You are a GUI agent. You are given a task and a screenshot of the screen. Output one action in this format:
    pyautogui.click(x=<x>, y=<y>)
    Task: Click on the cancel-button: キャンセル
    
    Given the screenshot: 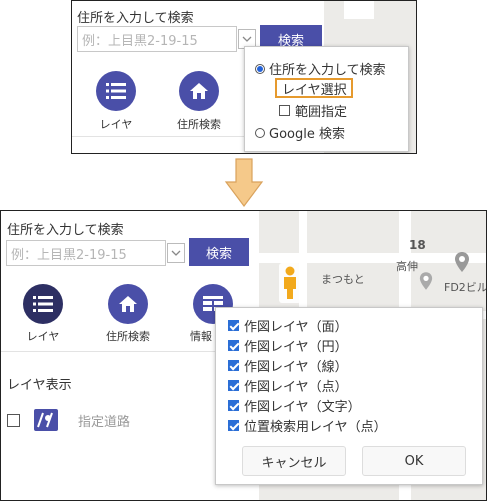 What is the action you would take?
    pyautogui.click(x=294, y=461)
    